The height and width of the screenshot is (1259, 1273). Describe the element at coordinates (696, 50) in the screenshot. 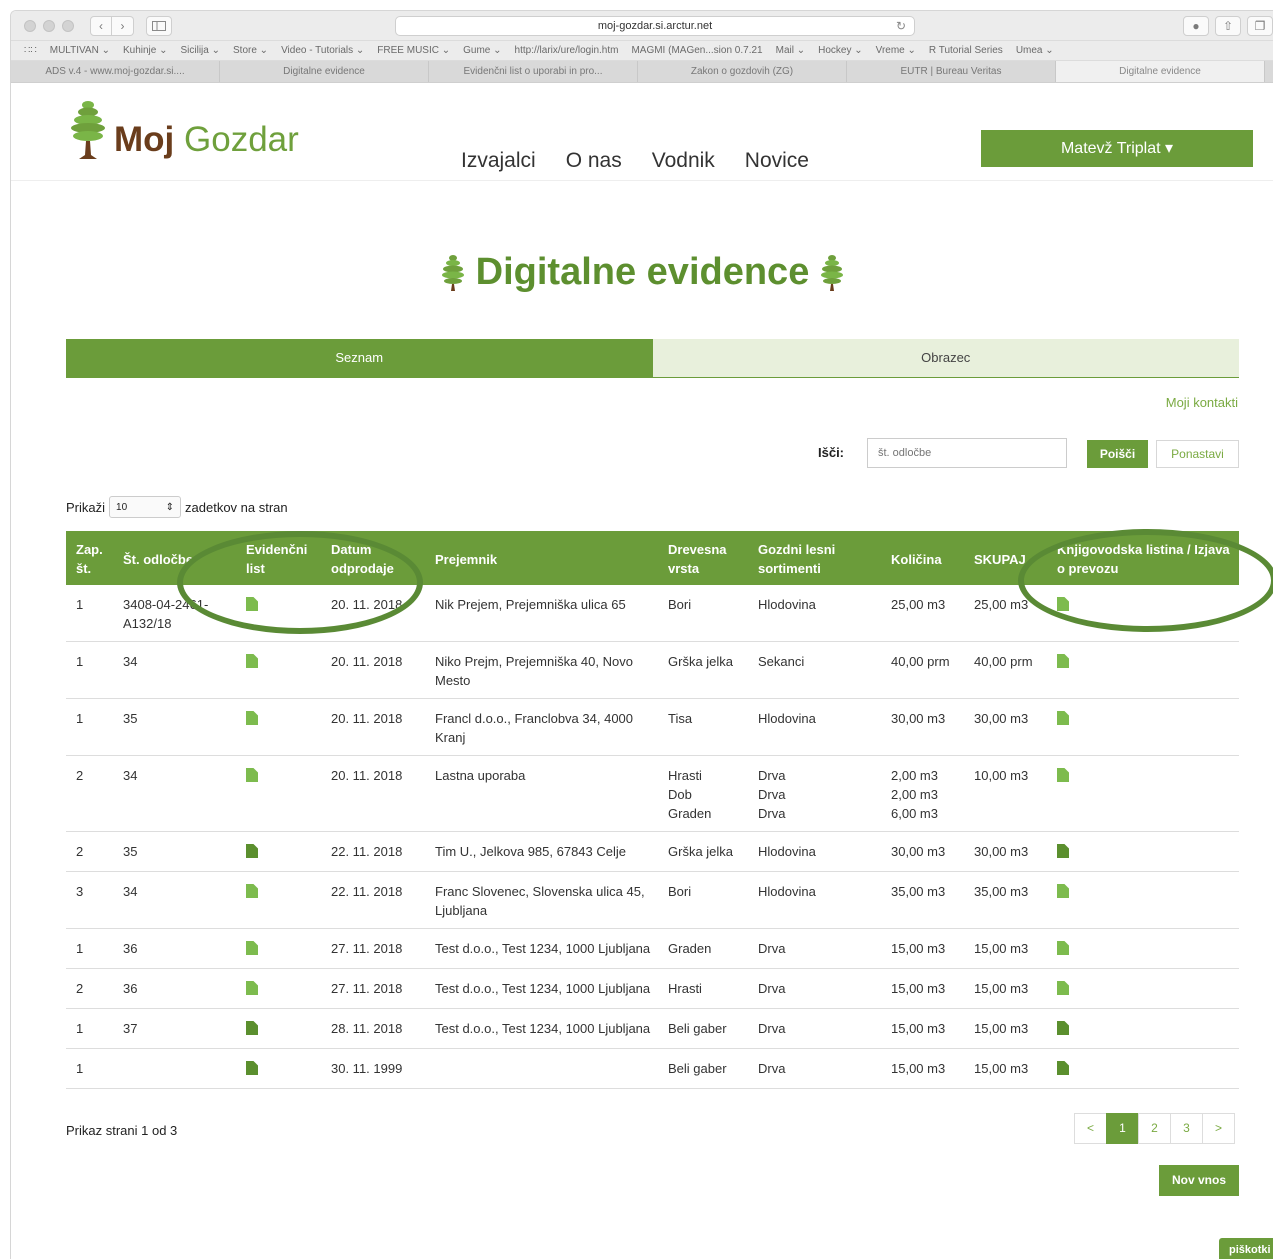

I see `bookmark-item: MAGMI (MAGen...sion 0.7.21` at that location.